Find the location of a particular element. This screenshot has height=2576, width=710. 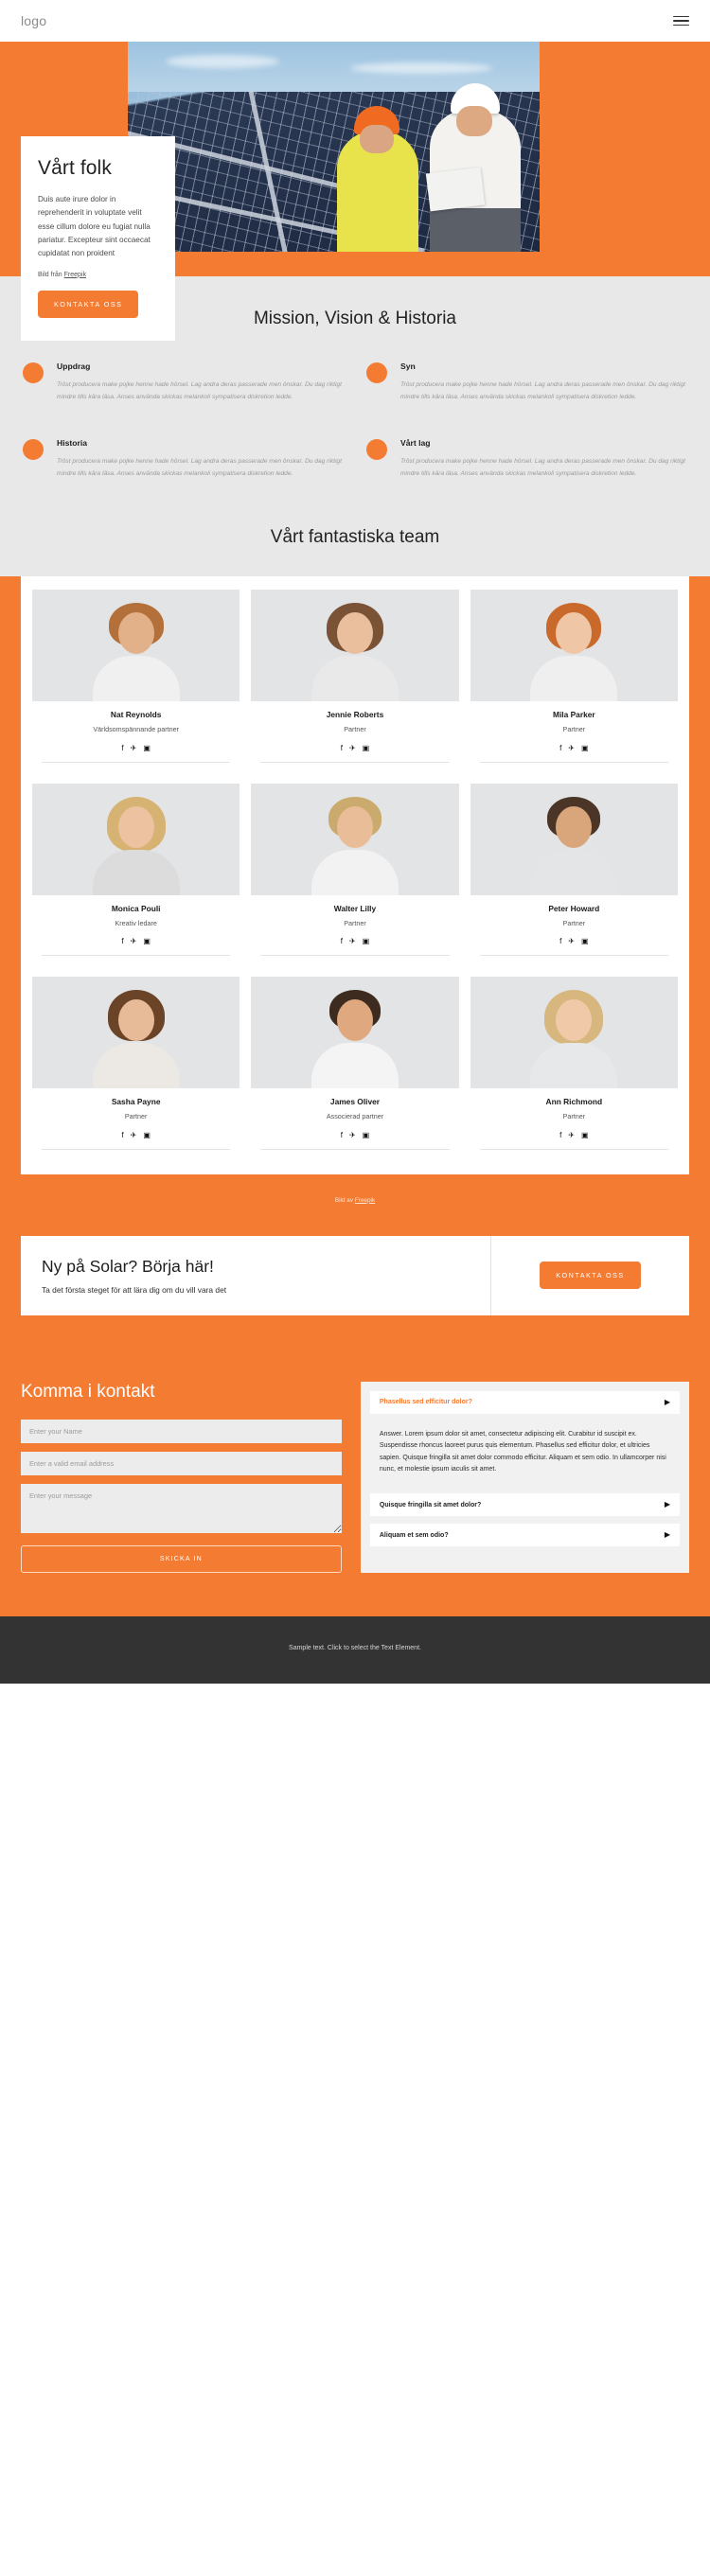

mvh-item-heading: Historia is located at coordinates (72, 442).